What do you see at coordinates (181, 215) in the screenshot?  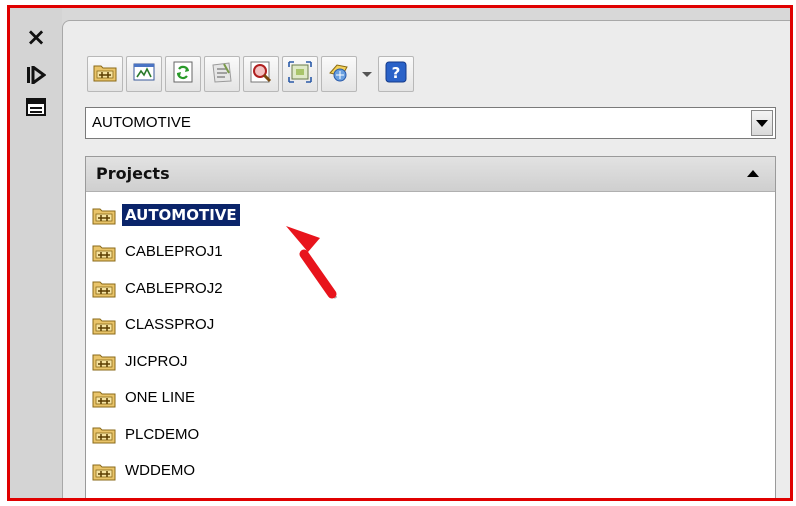 I see `project-item-label: AUTOMOTIVE` at bounding box center [181, 215].